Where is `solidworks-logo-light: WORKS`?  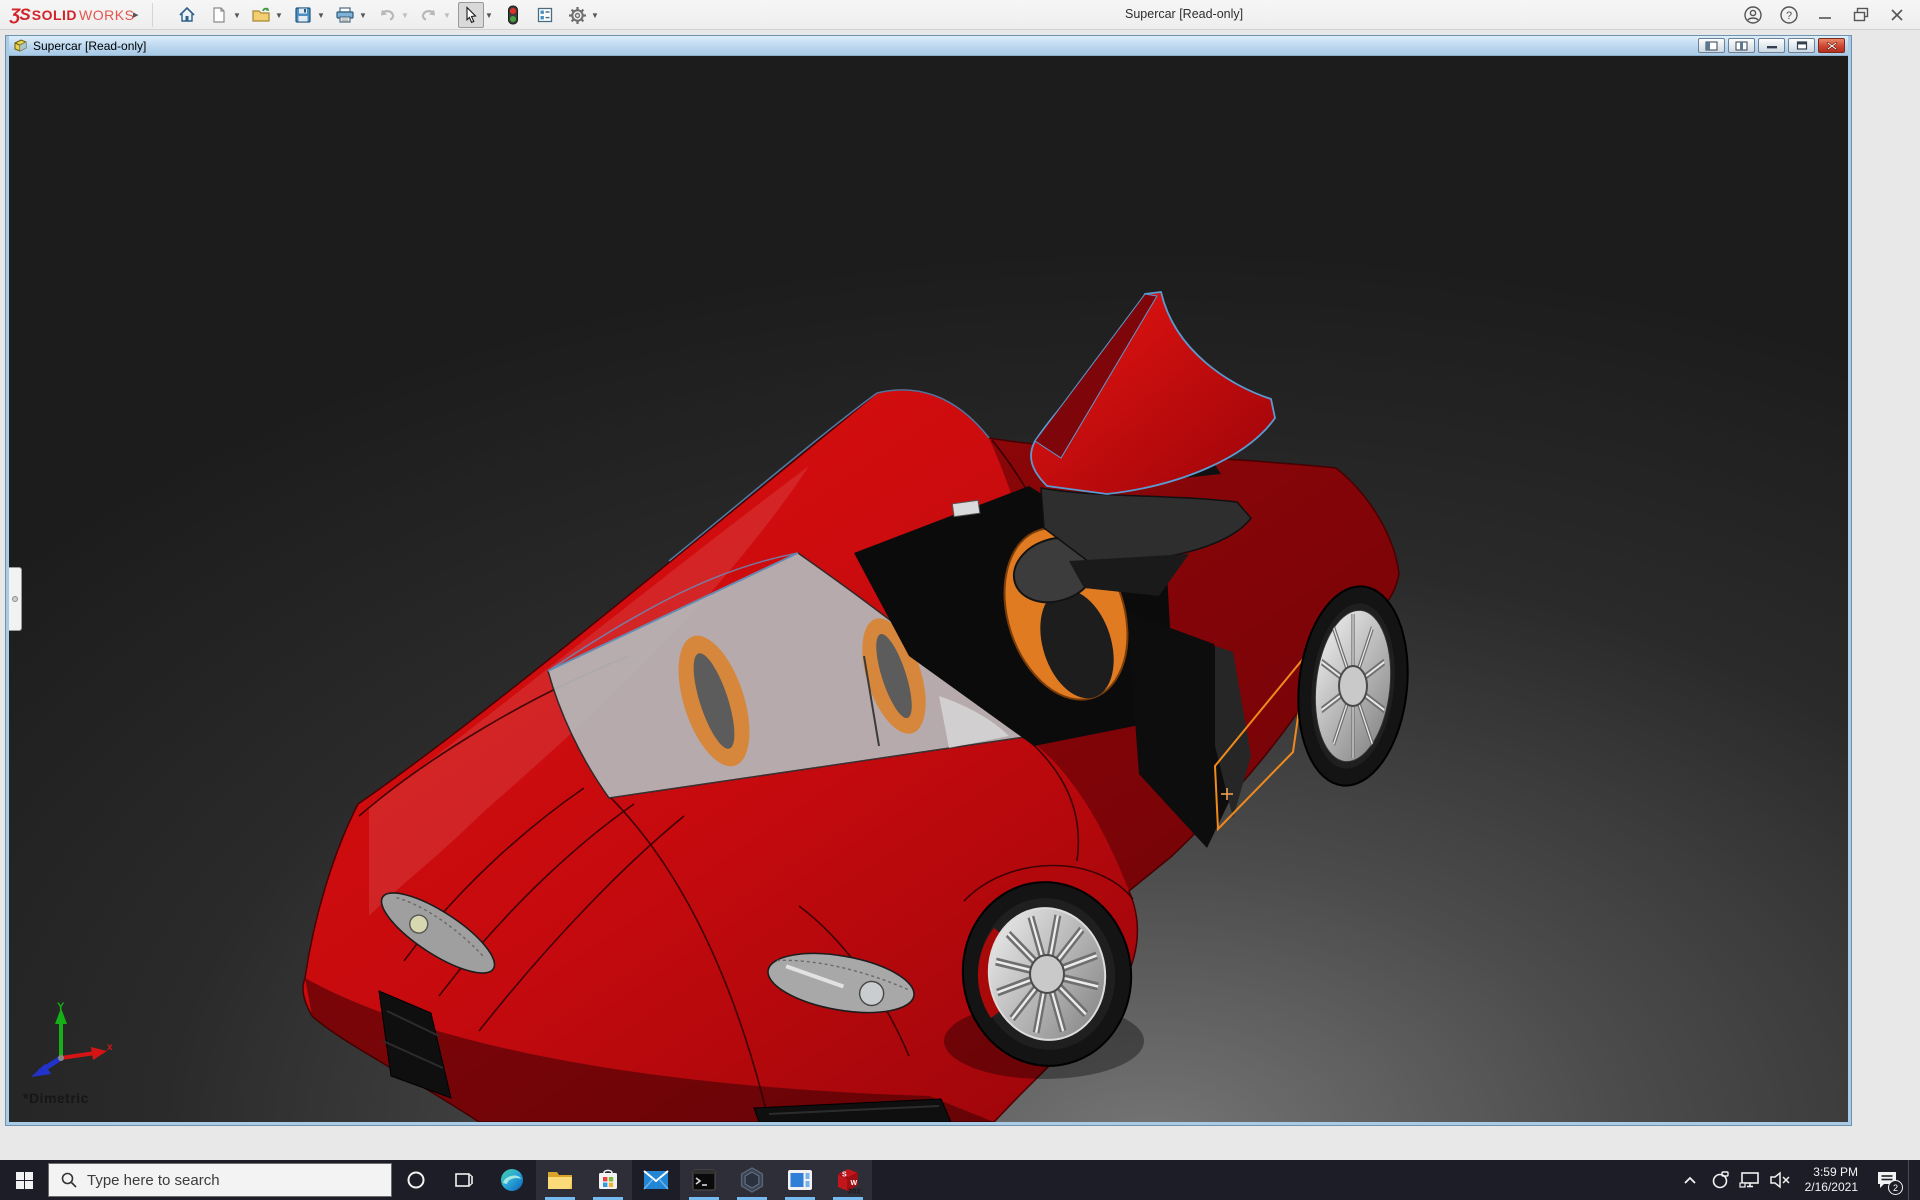 solidworks-logo-light: WORKS is located at coordinates (107, 15).